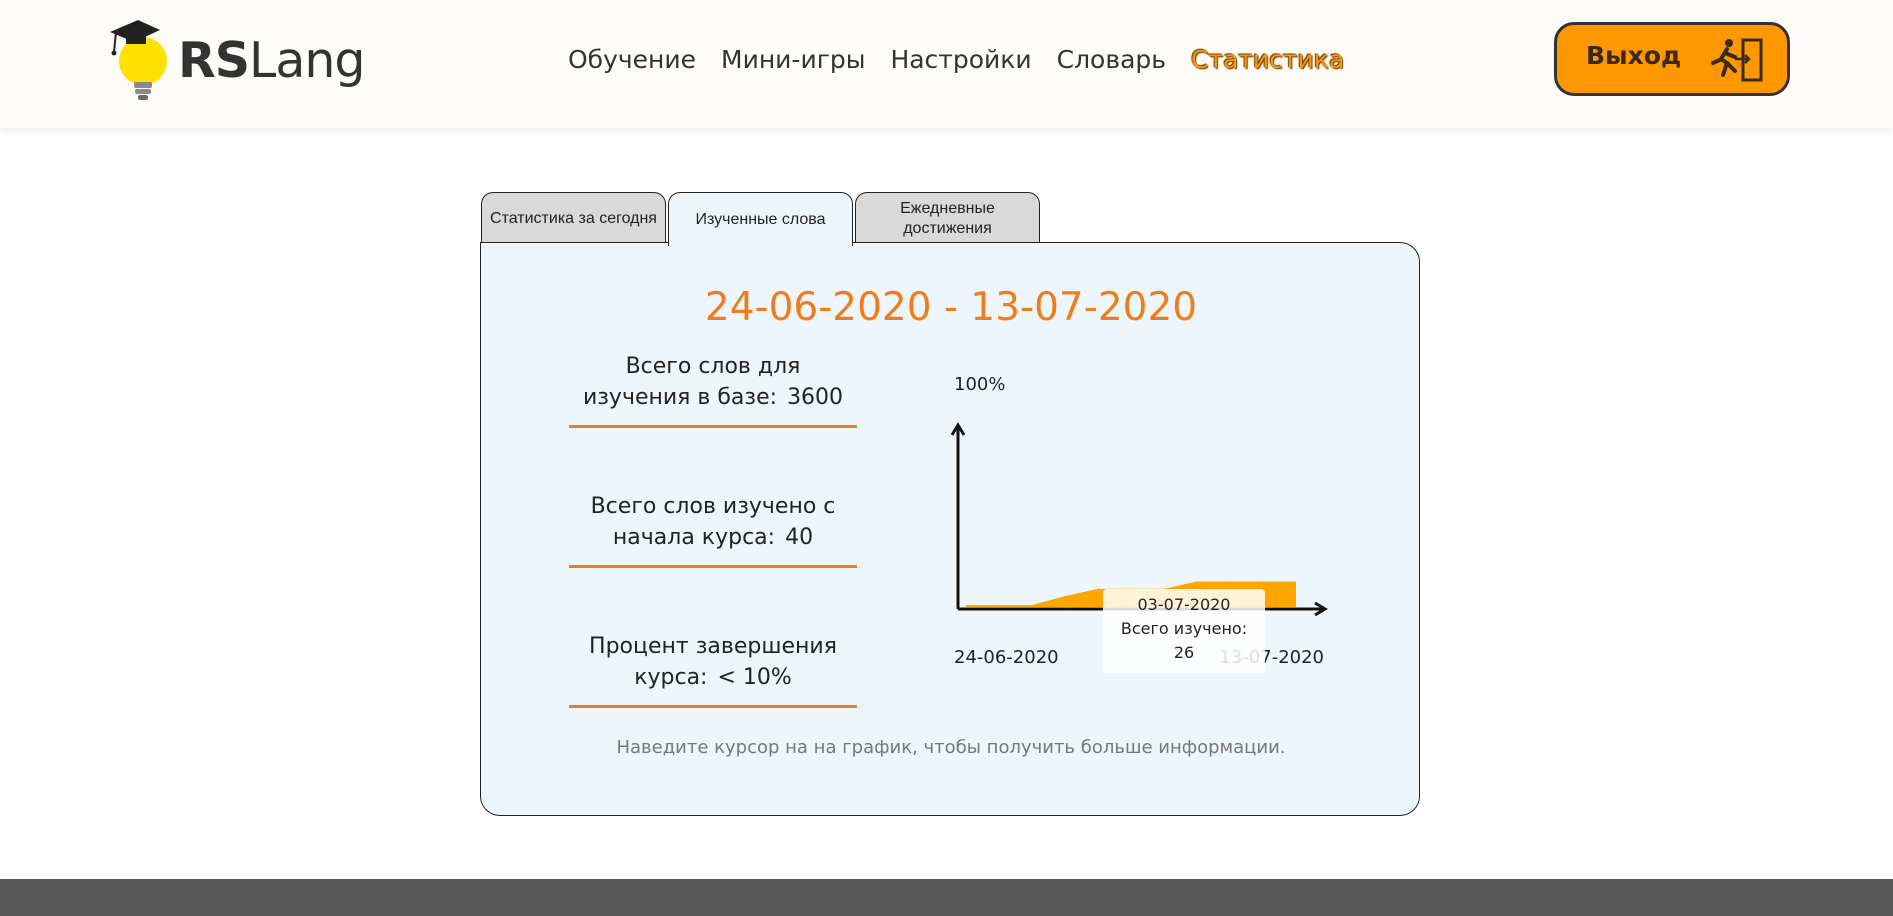 Image resolution: width=1893 pixels, height=916 pixels. I want to click on exit-door-icon, so click(1737, 60).